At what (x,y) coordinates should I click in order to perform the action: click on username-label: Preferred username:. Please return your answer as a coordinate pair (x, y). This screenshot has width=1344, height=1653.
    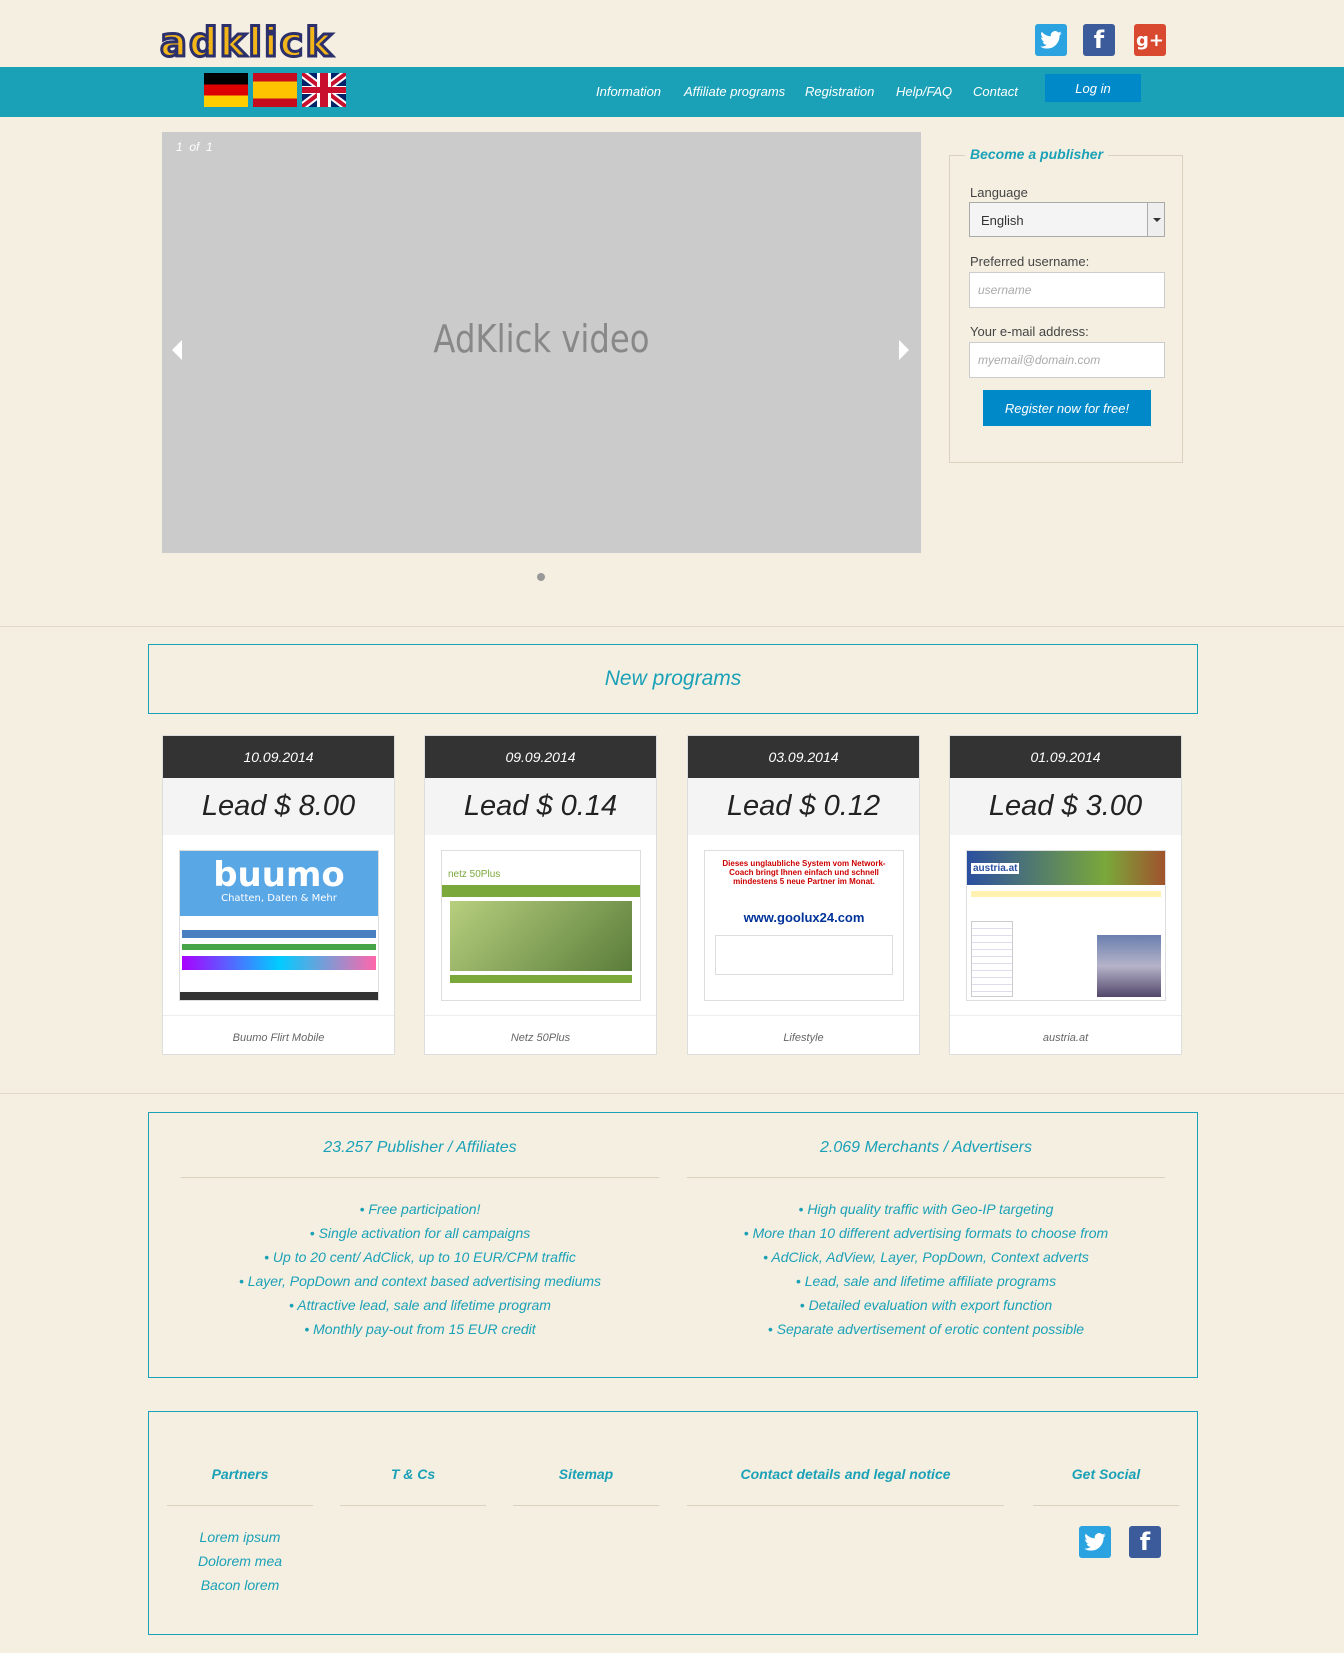
    Looking at the image, I should click on (1030, 261).